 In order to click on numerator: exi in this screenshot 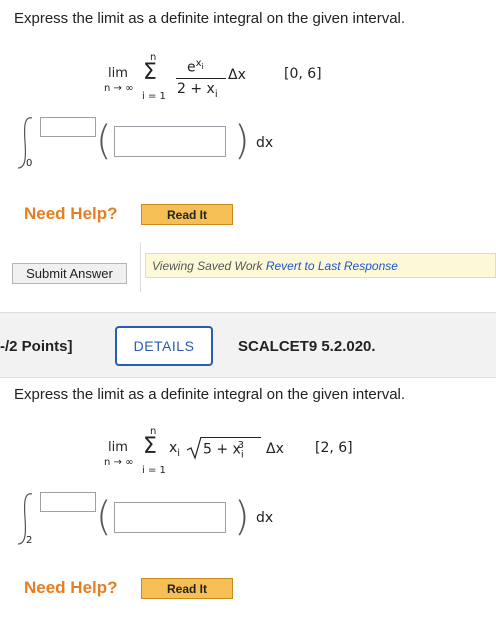, I will do `click(195, 67)`.